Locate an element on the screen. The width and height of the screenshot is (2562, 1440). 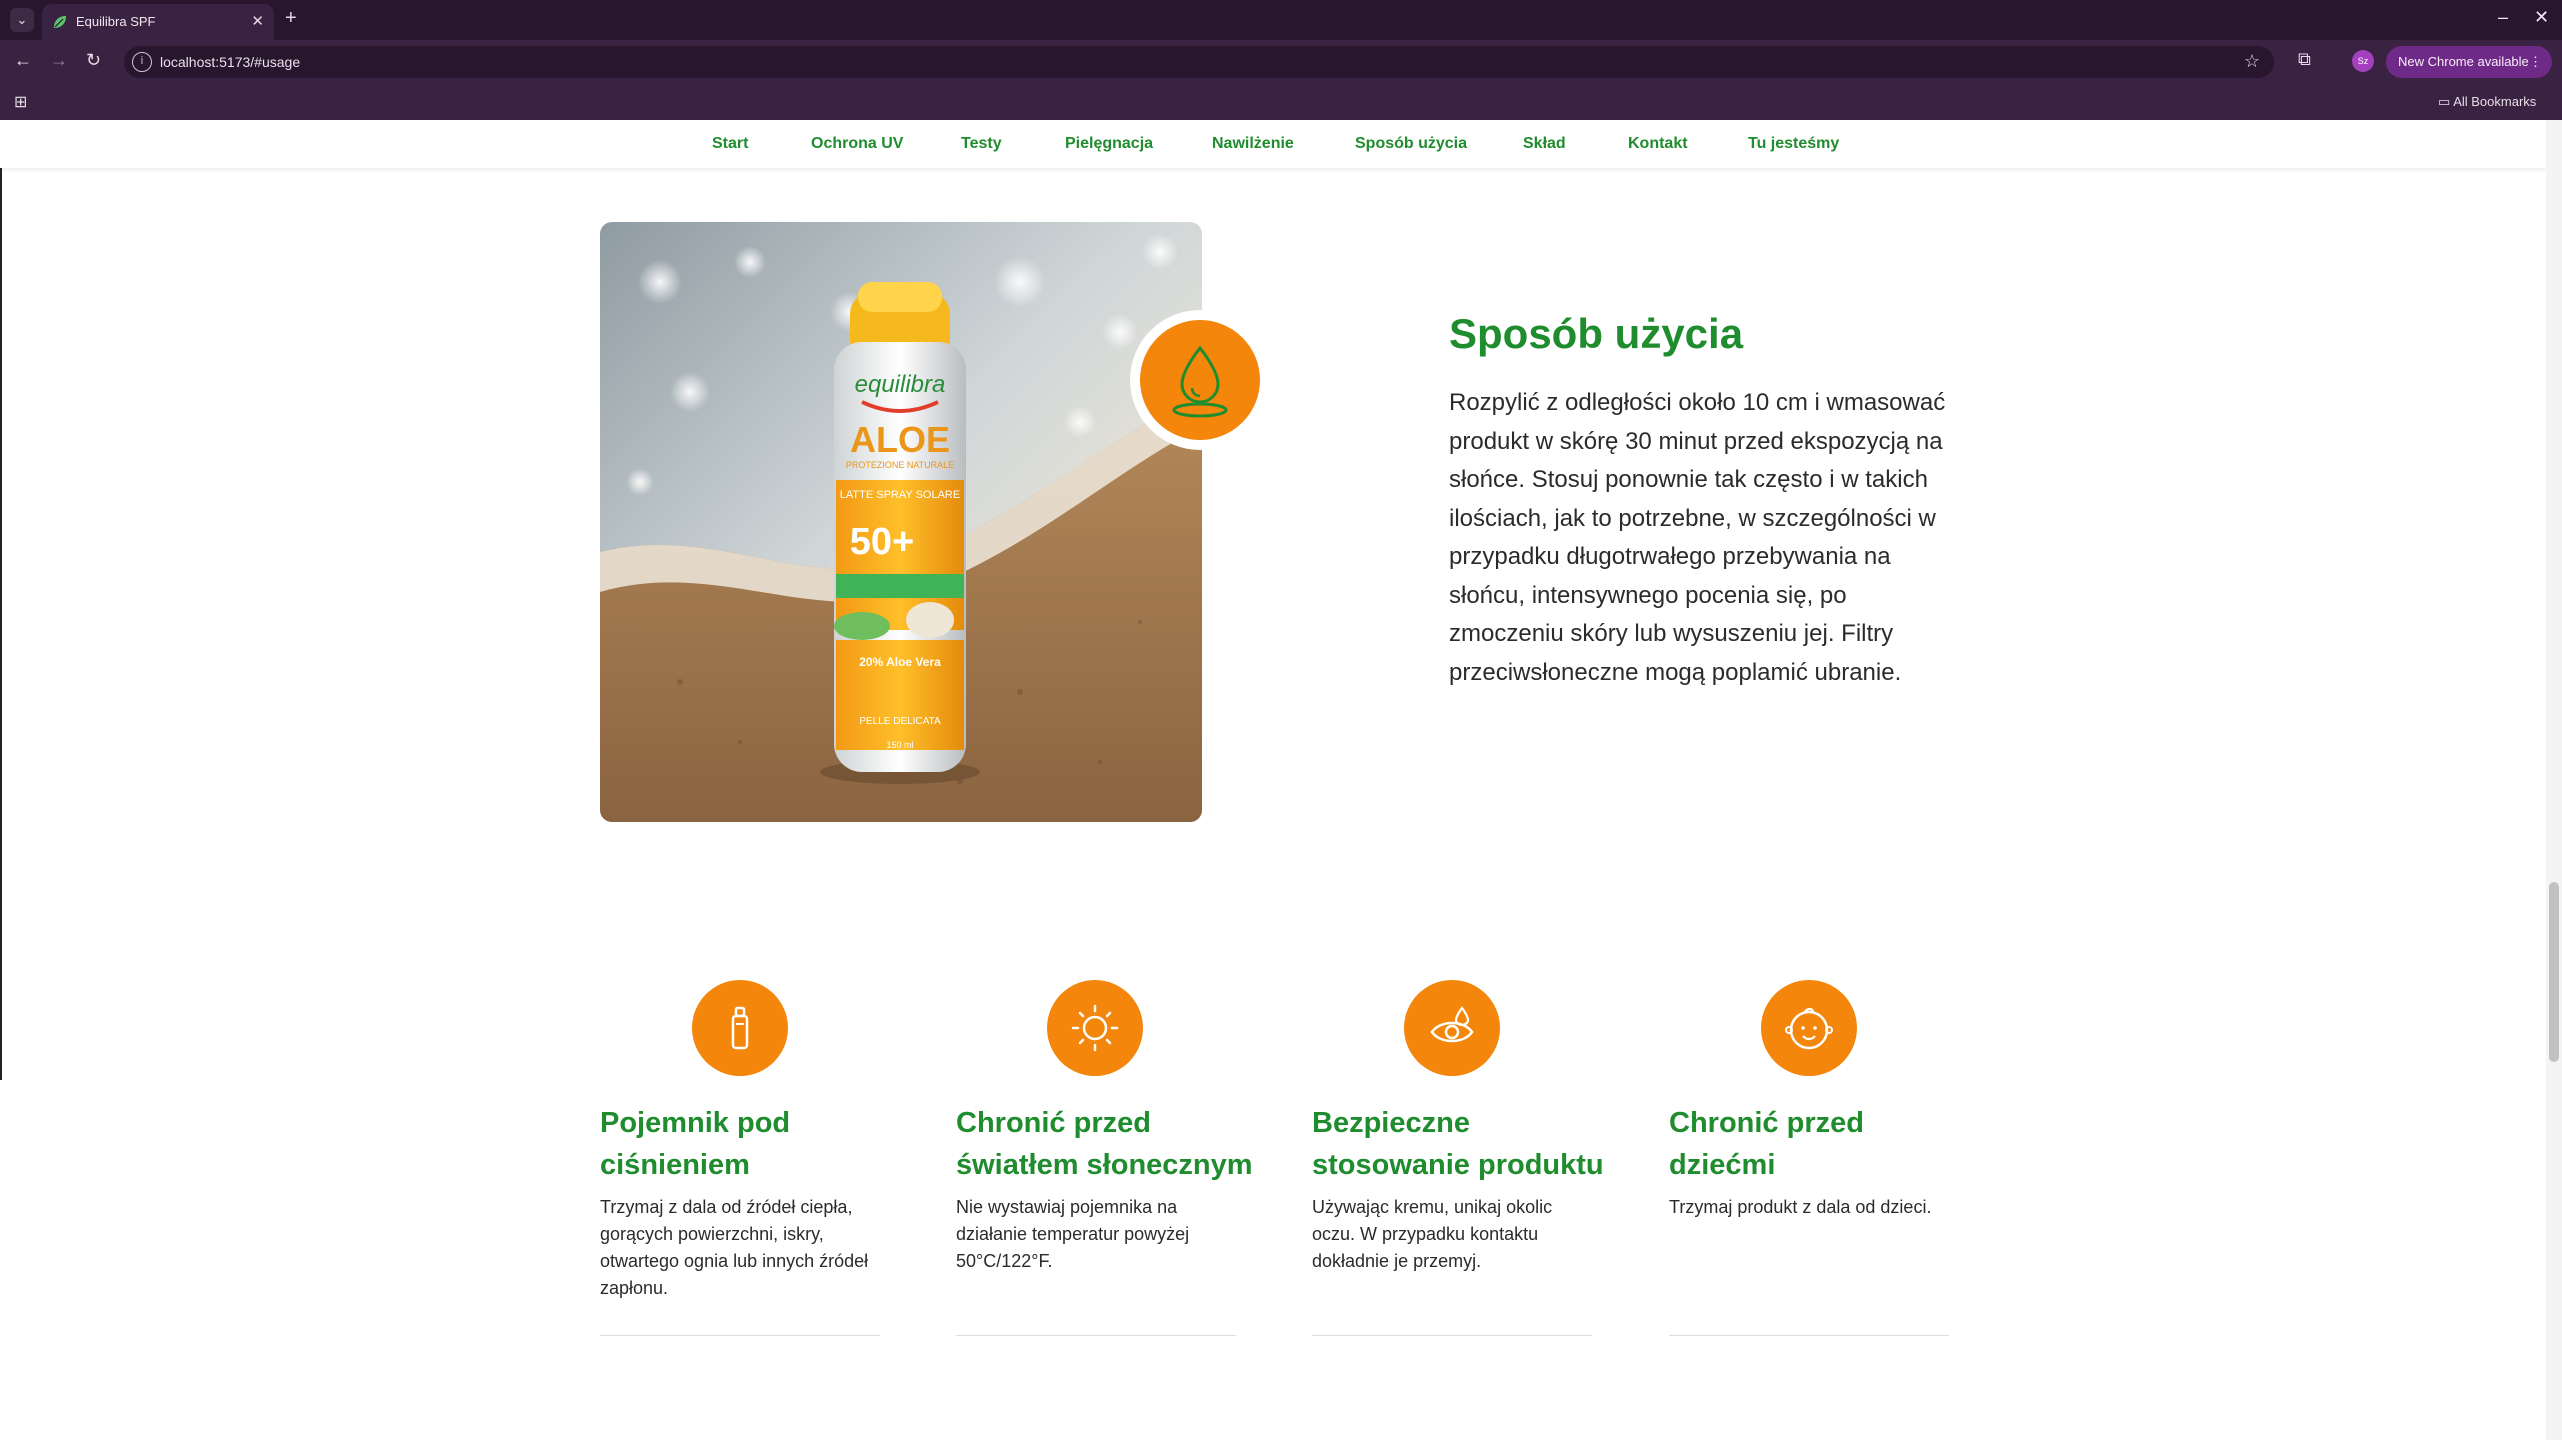
eye-drop-icon is located at coordinates (1452, 1028).